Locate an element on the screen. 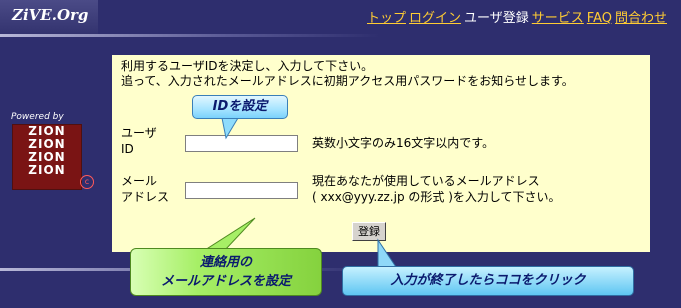 Image resolution: width=681 pixels, height=308 pixels. user-id-note: 英数小文字のみ16文字以内です。 is located at coordinates (403, 143).